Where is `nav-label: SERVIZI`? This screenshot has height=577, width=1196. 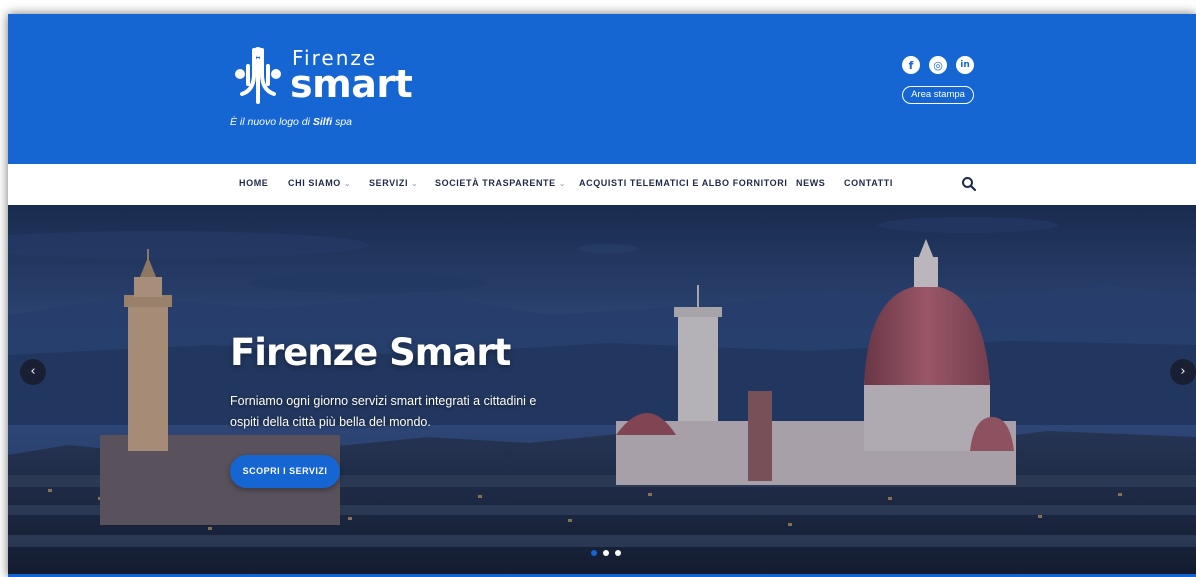
nav-label: SERVIZI is located at coordinates (389, 183).